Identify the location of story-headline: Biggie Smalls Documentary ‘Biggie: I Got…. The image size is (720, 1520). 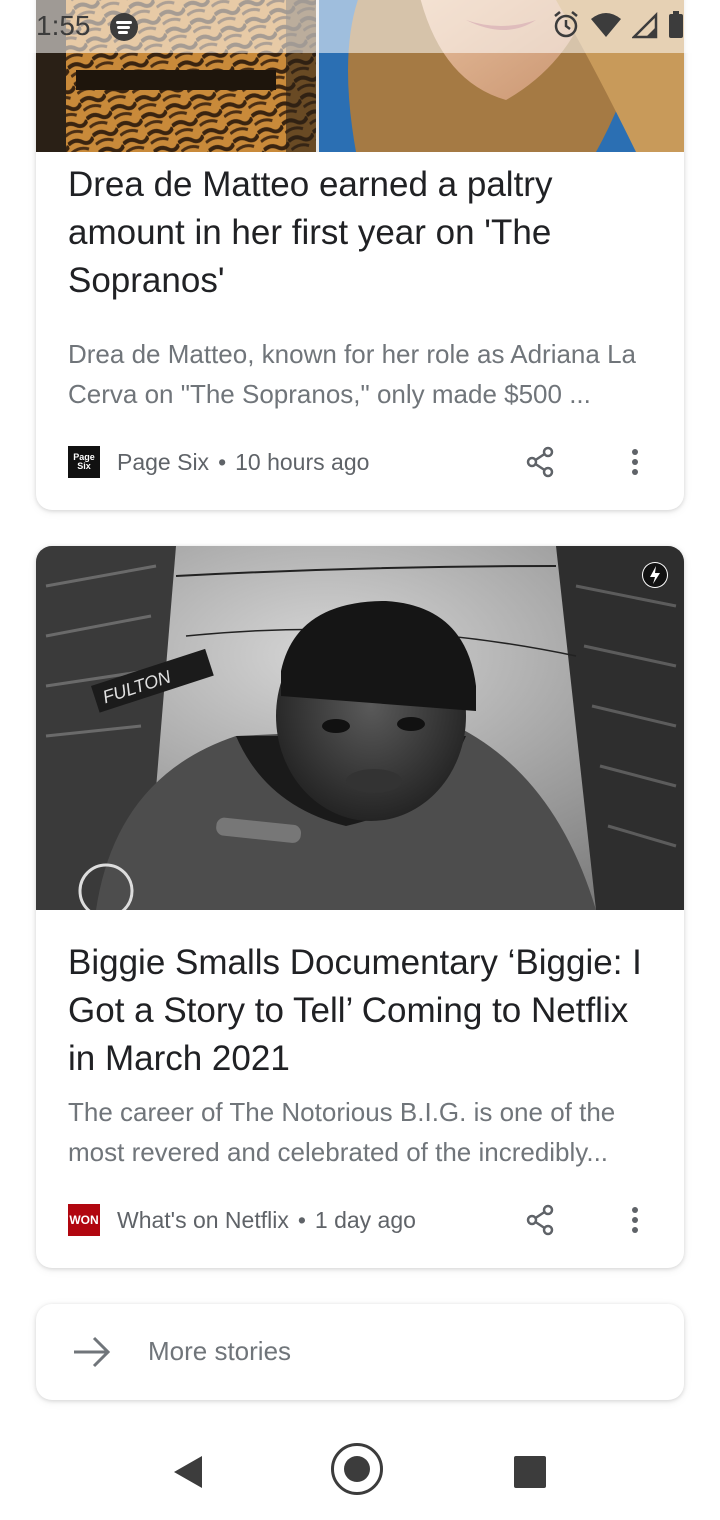
(361, 1011).